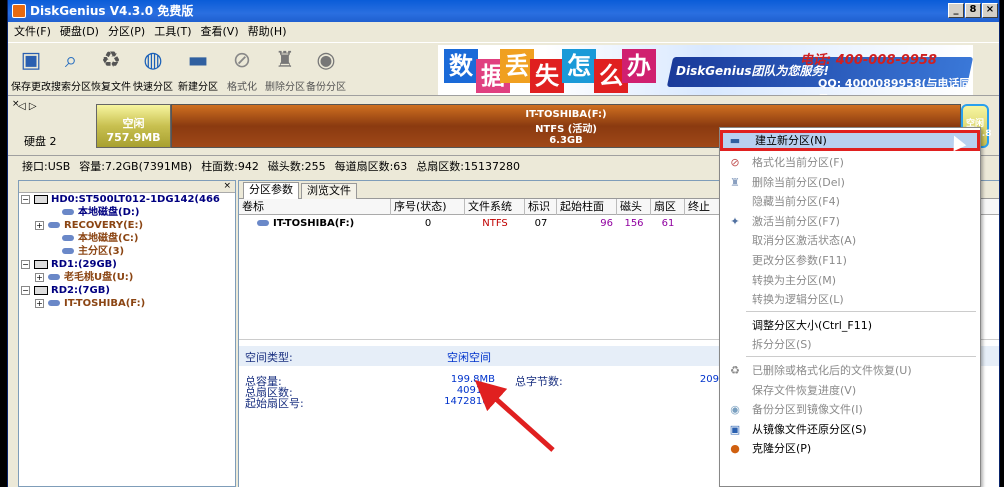 The width and height of the screenshot is (1004, 487). Describe the element at coordinates (796, 221) in the screenshot. I see `context-menu-label: 激活当前分区(F7)` at that location.